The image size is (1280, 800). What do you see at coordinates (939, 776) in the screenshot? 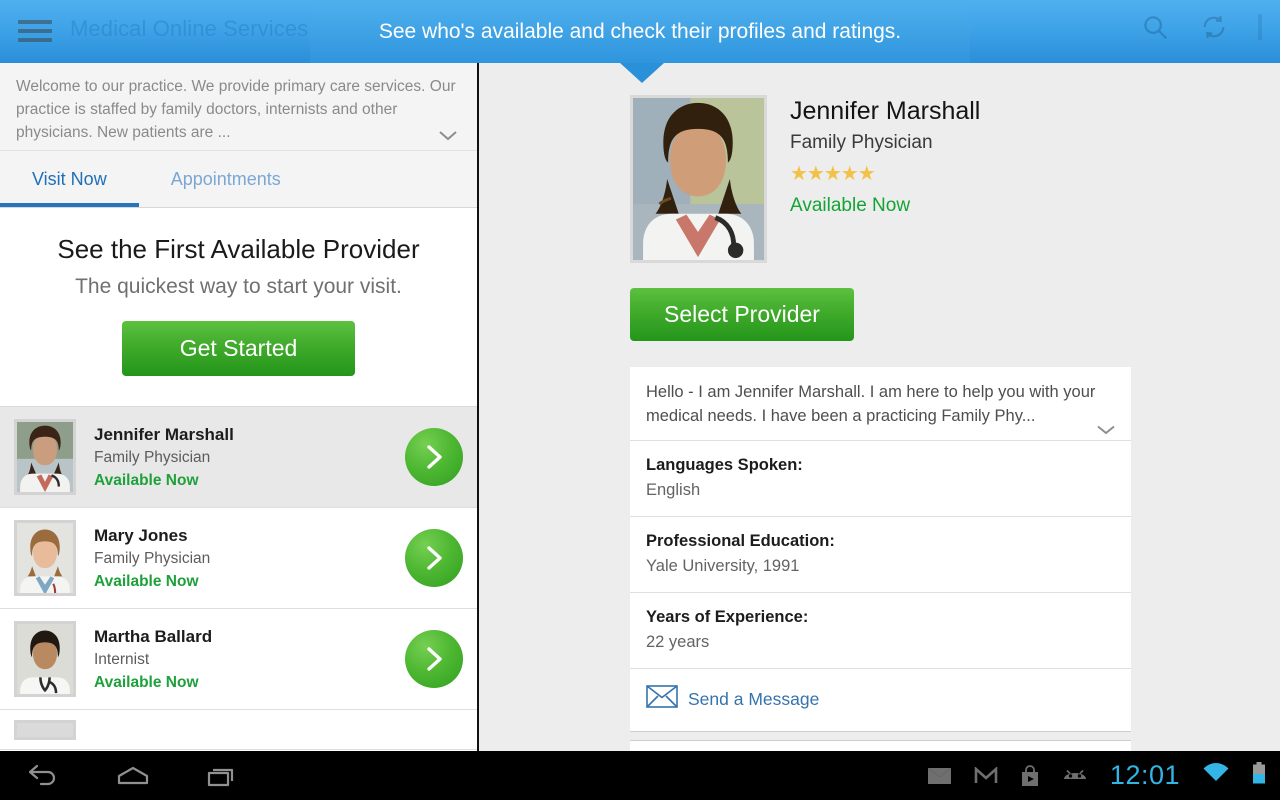
I see `email-icon` at bounding box center [939, 776].